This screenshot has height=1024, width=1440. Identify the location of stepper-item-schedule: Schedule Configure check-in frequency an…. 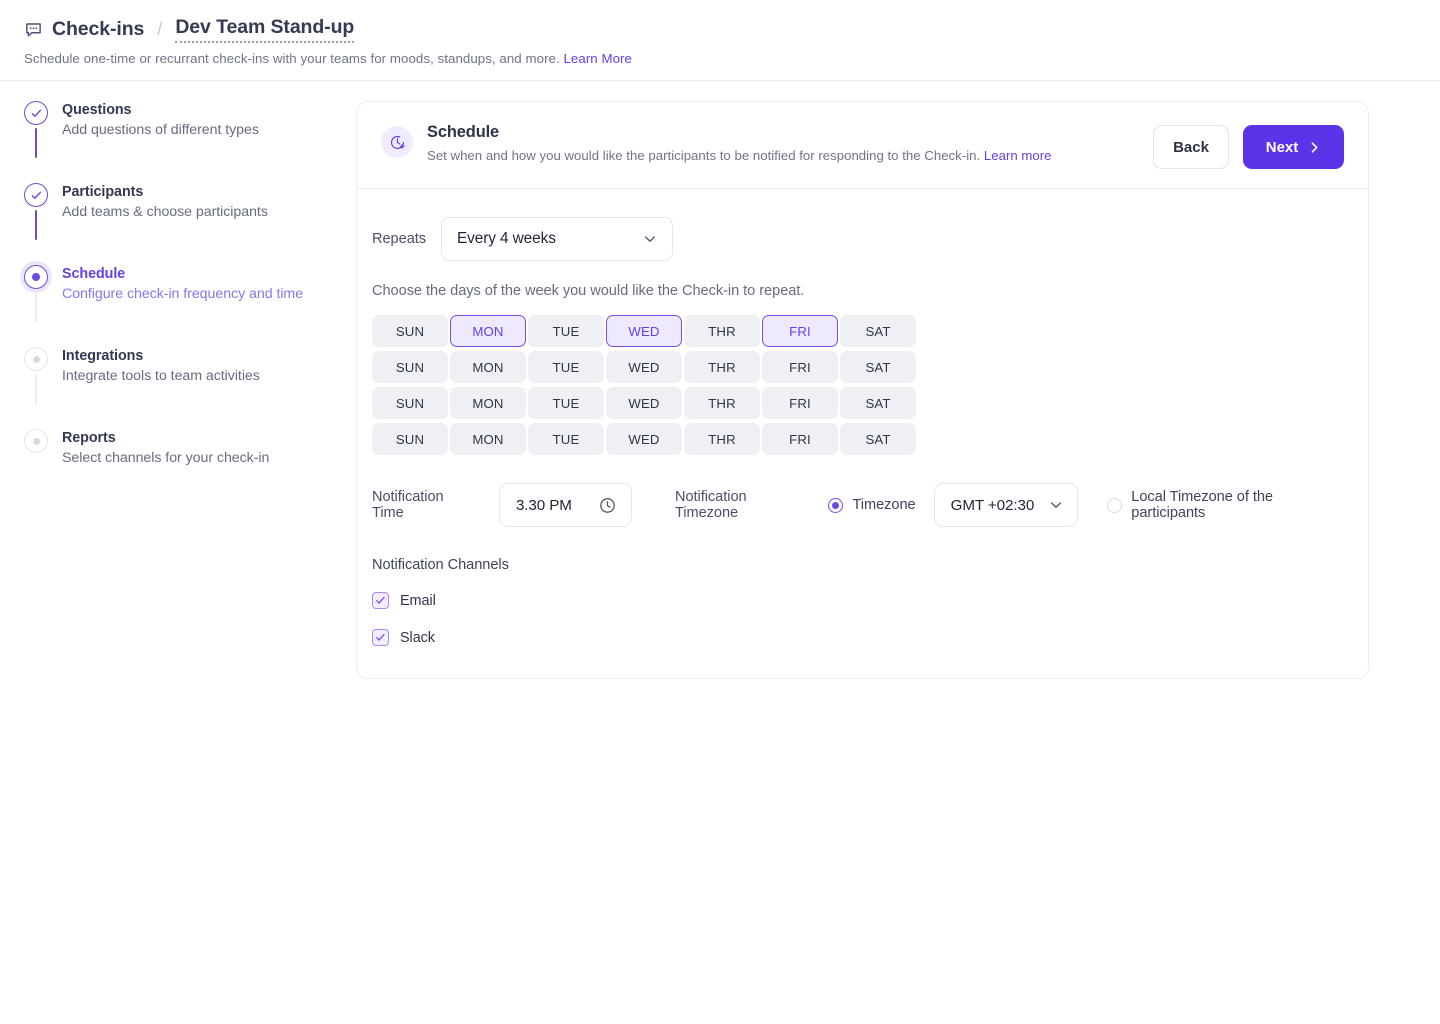
(190, 306).